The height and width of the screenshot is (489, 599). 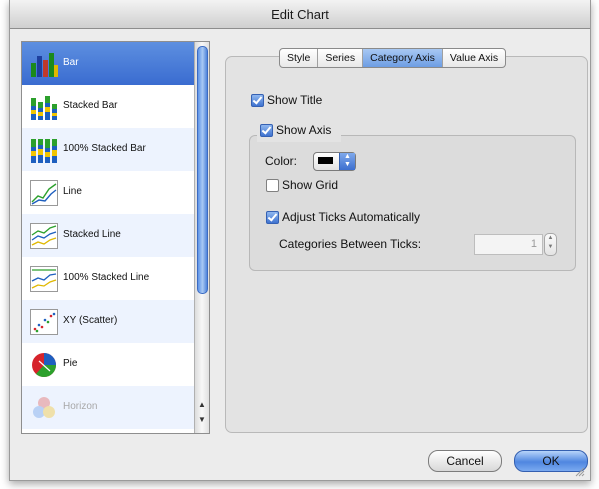 What do you see at coordinates (44, 407) in the screenshot?
I see `horizon-chart-icon` at bounding box center [44, 407].